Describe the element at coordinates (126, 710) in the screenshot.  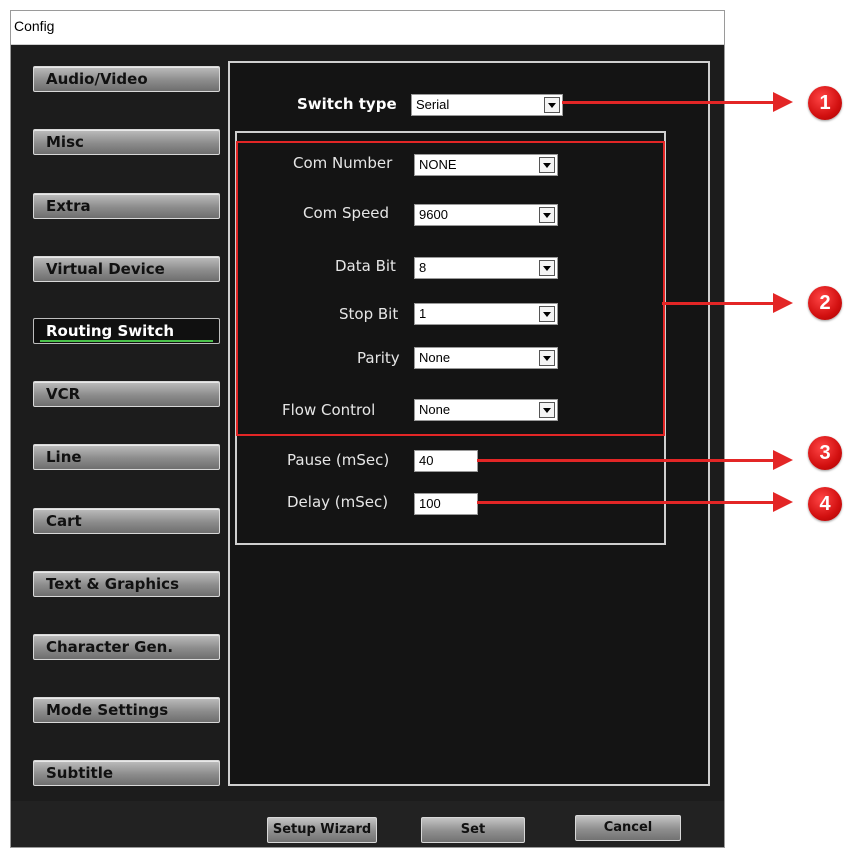
I see `sidebar-item-mode-settings: Mode Settings` at that location.